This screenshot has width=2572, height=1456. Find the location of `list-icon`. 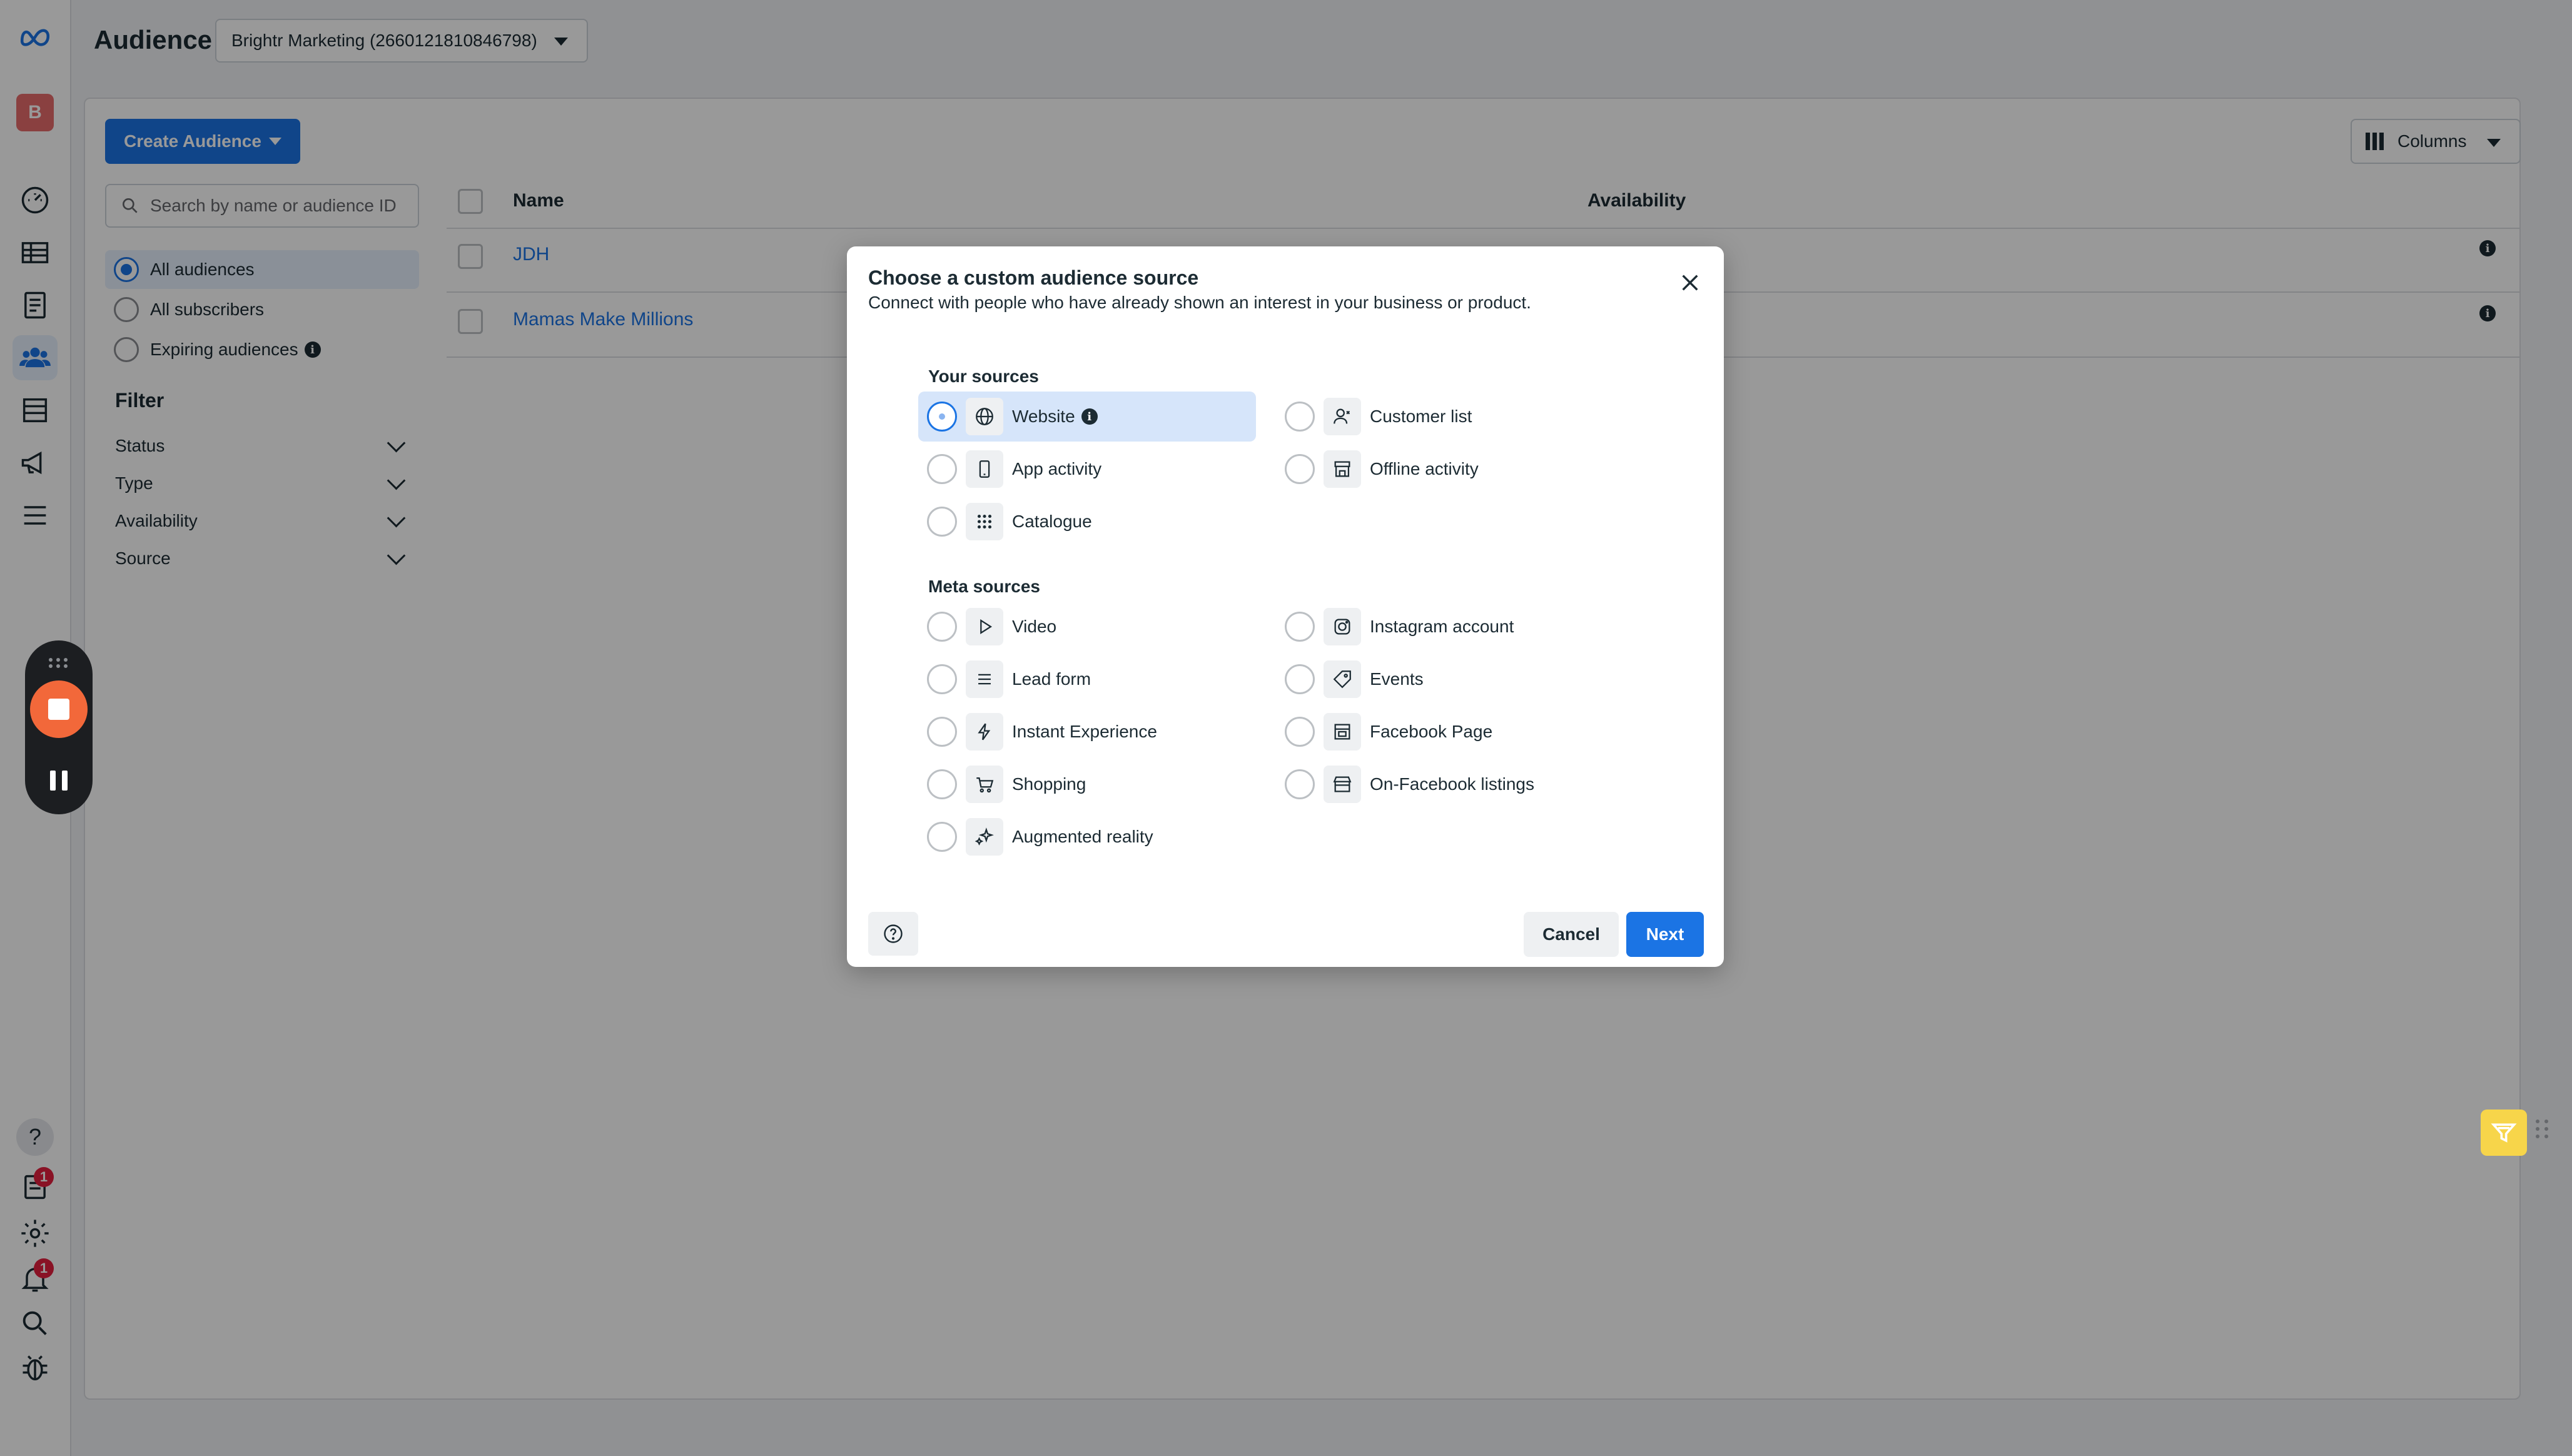

list-icon is located at coordinates (984, 679).